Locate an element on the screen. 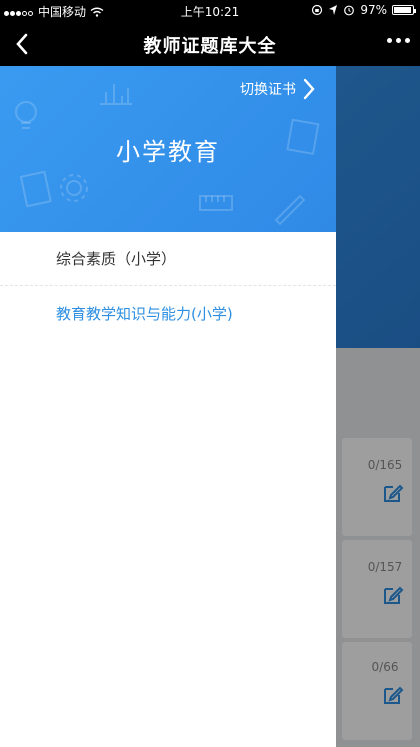  location-icon is located at coordinates (333, 10).